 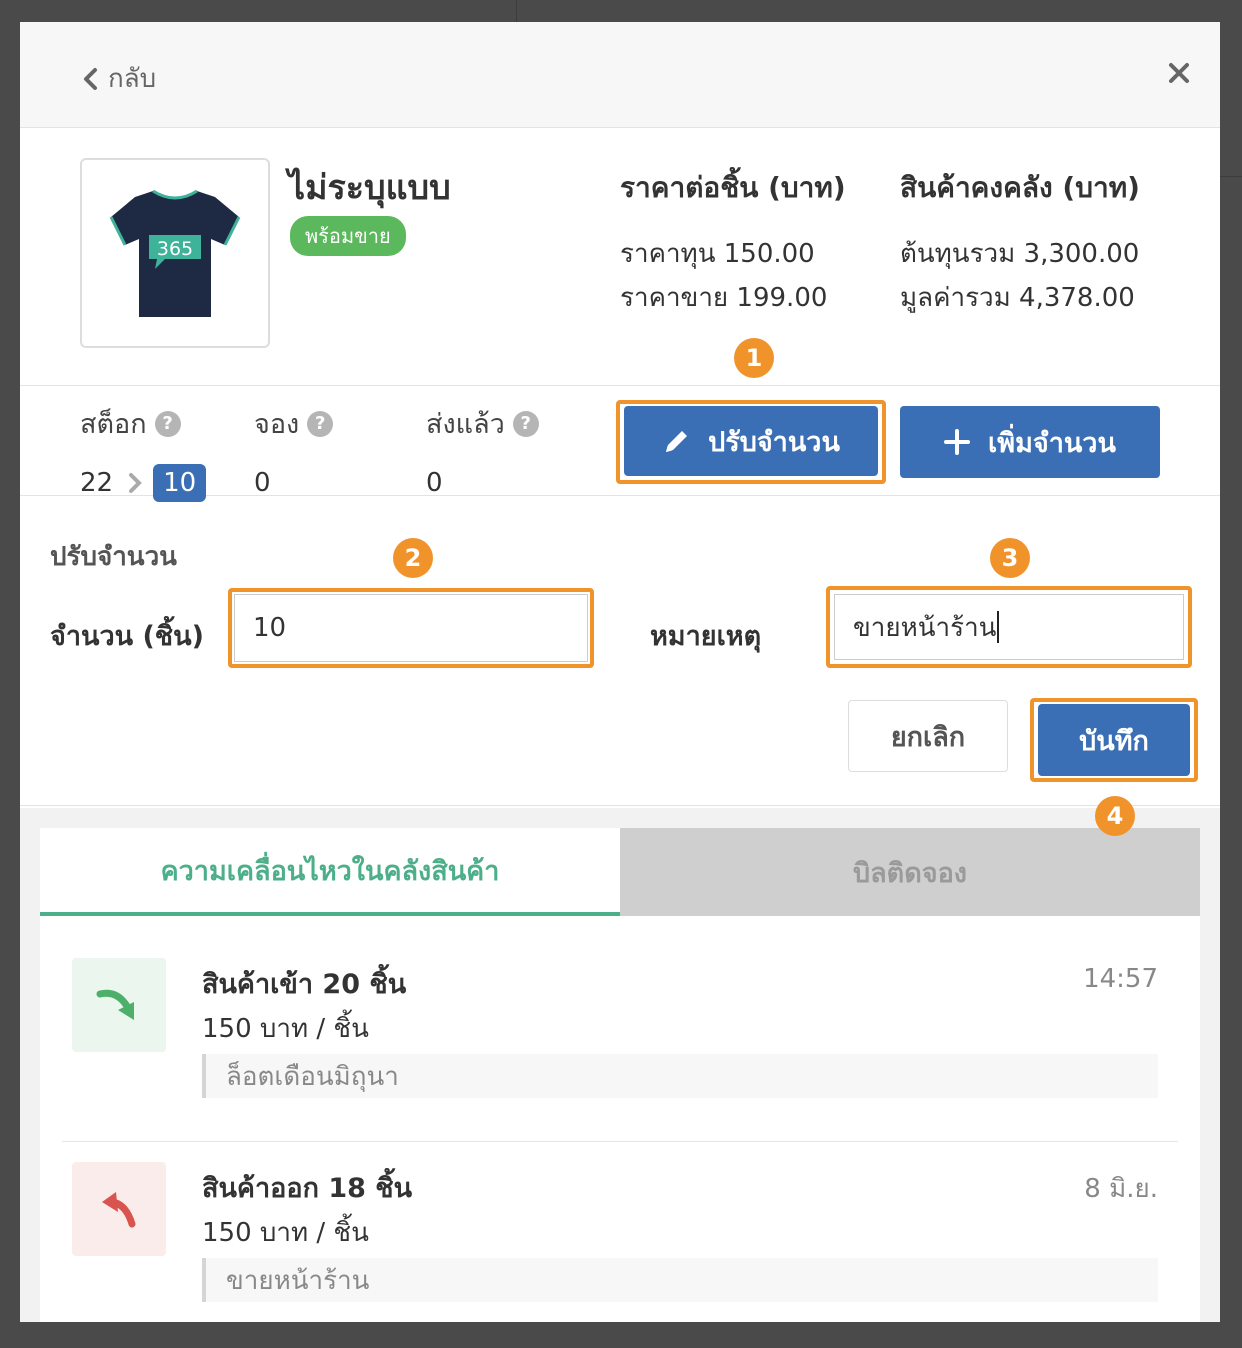 What do you see at coordinates (113, 557) in the screenshot?
I see `adjust-form-title: ปรับจำนวน` at bounding box center [113, 557].